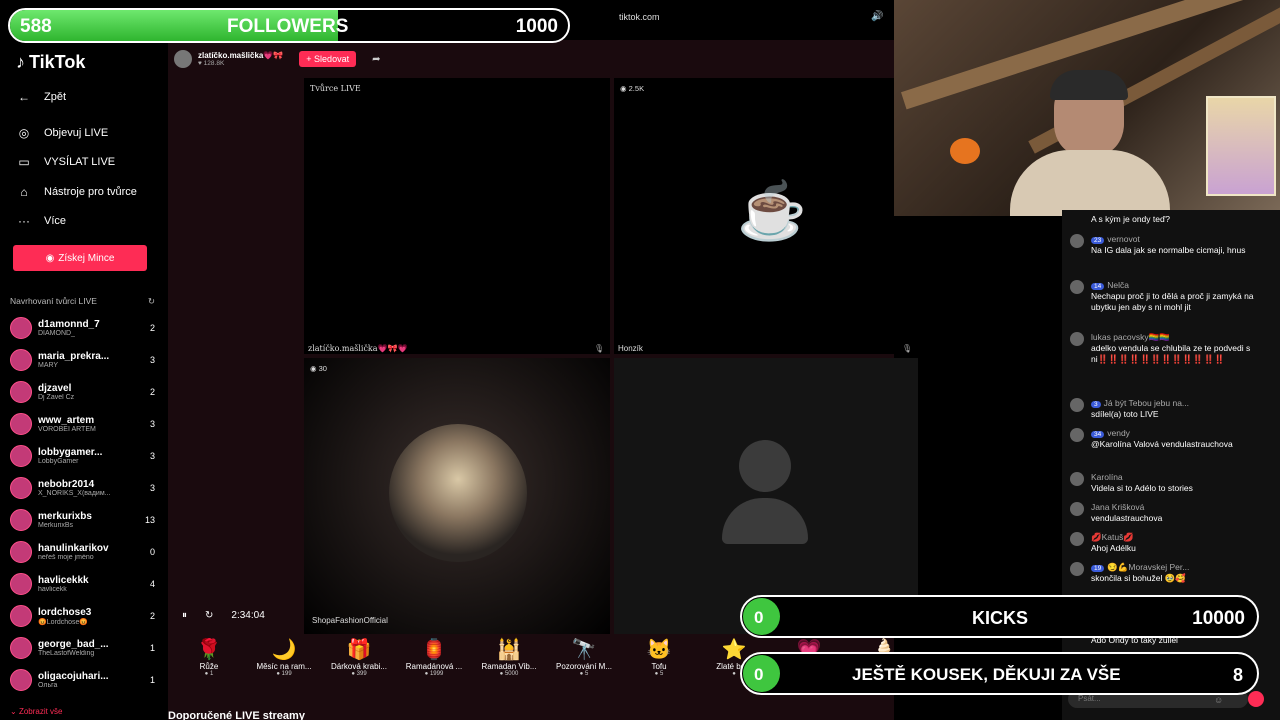 Image resolution: width=1280 pixels, height=720 pixels. Describe the element at coordinates (457, 216) in the screenshot. I see `guest-cell-host: Tvůrce LIVE` at that location.